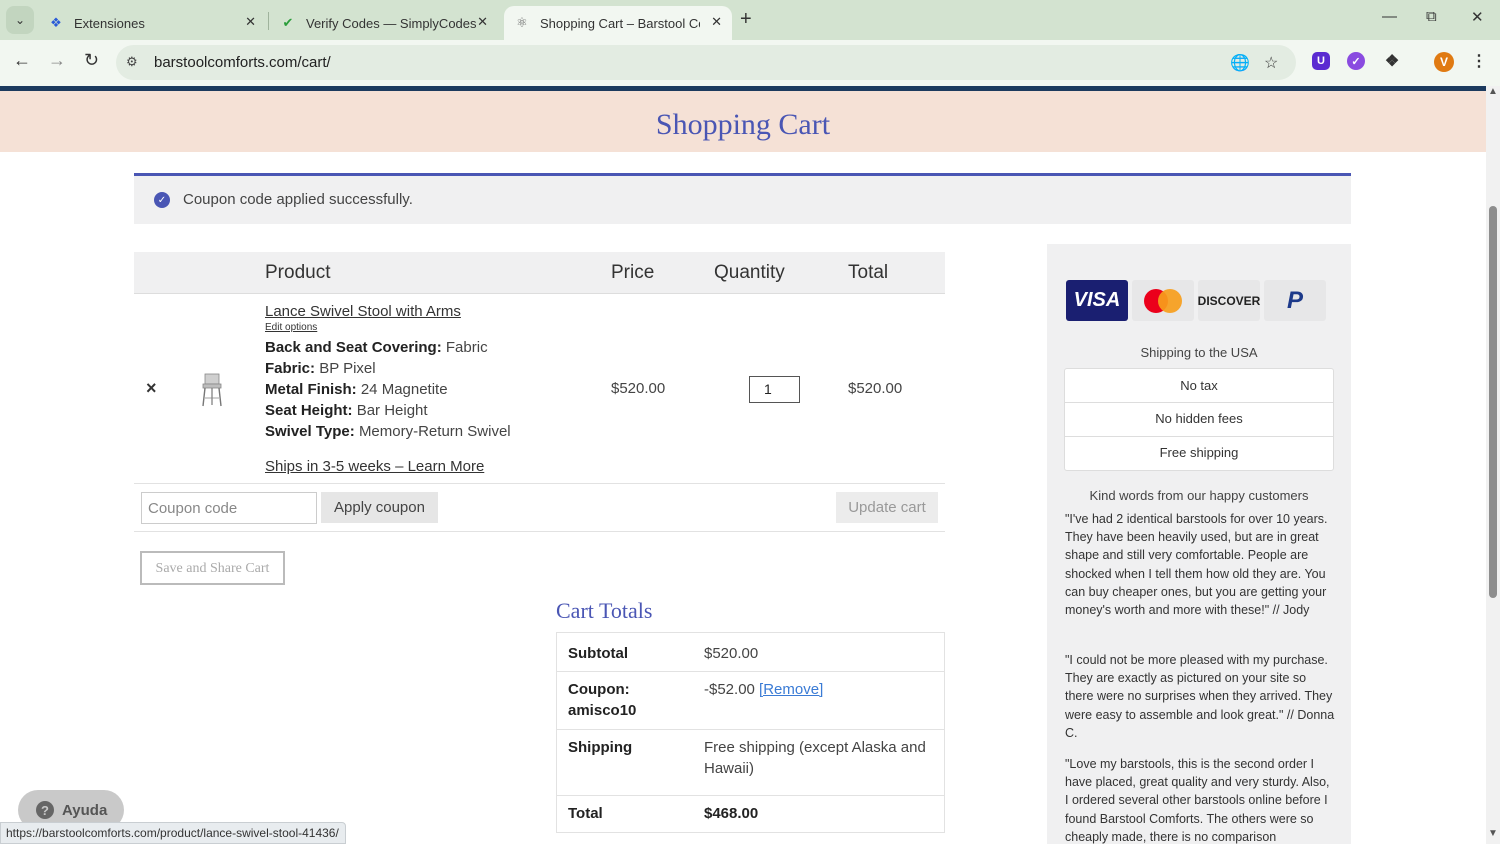 The image size is (1500, 844). What do you see at coordinates (212, 390) in the screenshot?
I see `product-thumbnail` at bounding box center [212, 390].